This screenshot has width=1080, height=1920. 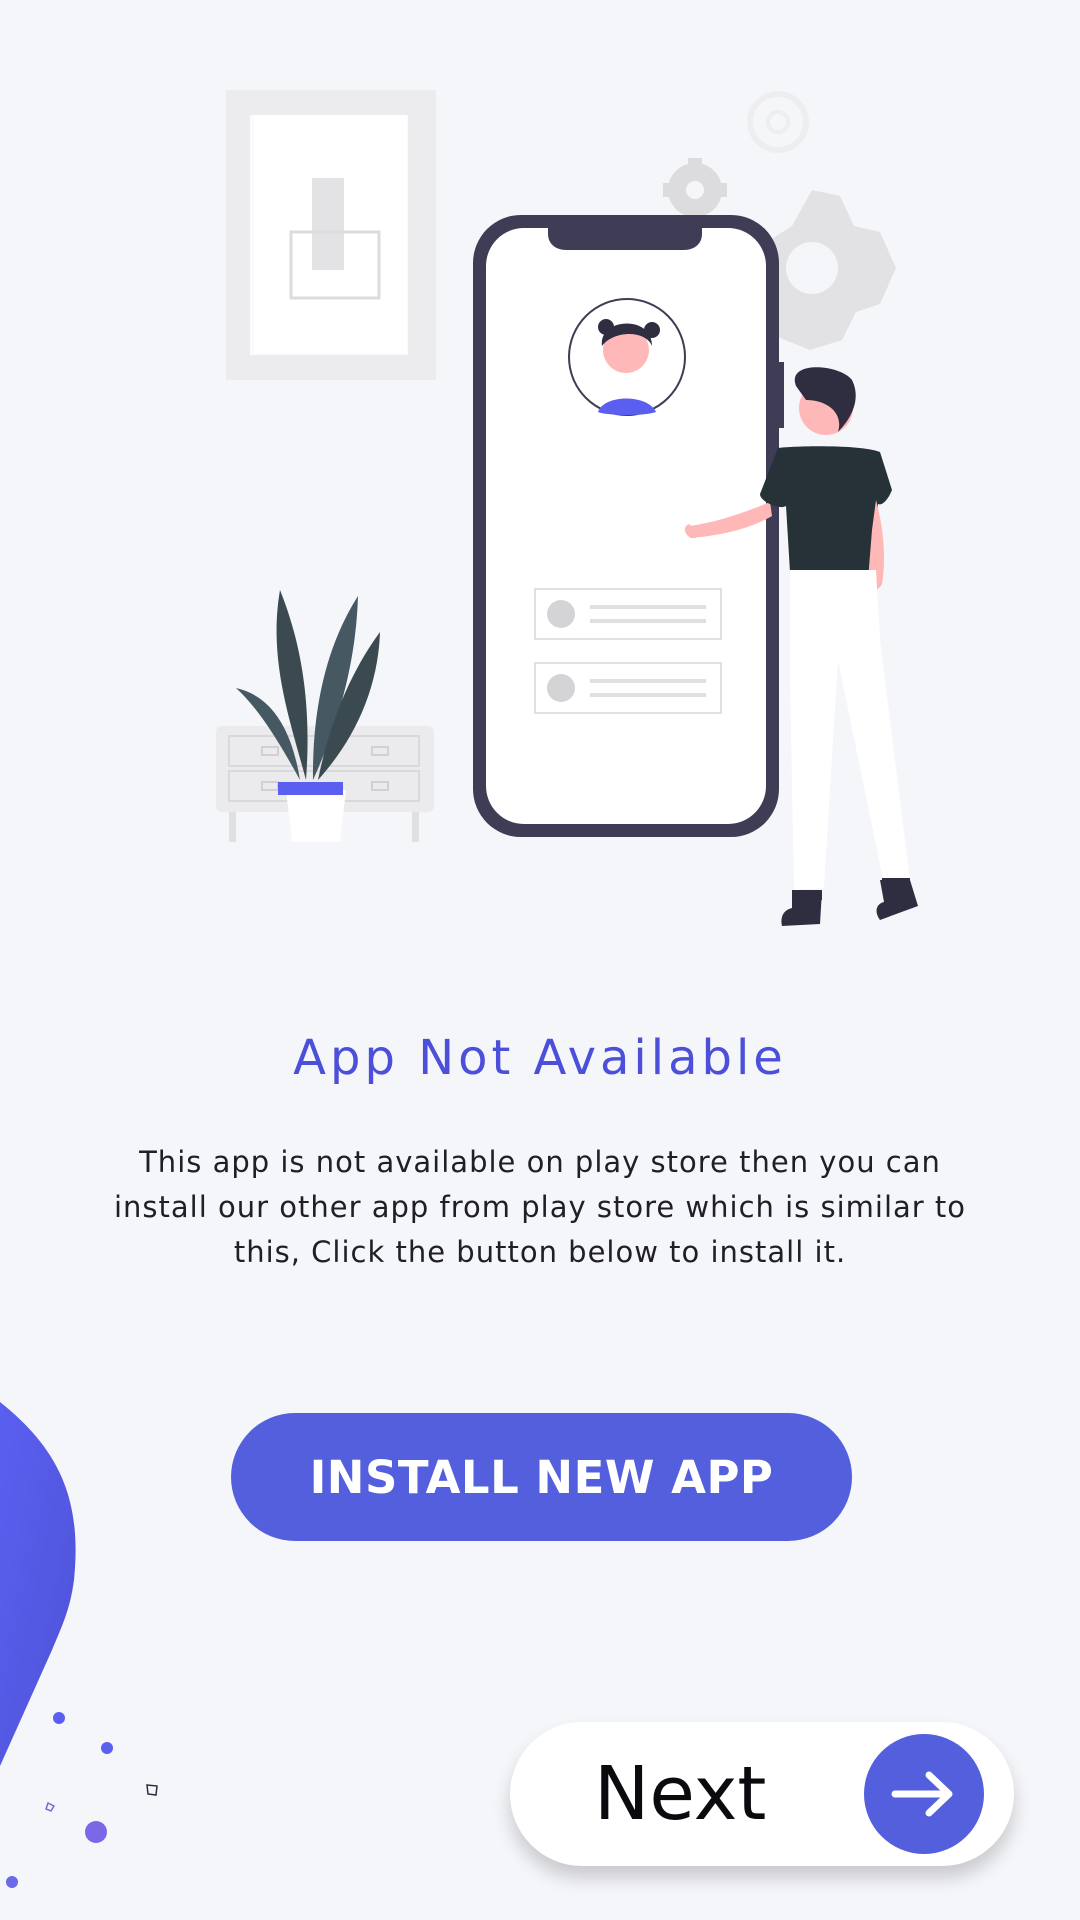 What do you see at coordinates (331, 235) in the screenshot?
I see `wall-frame` at bounding box center [331, 235].